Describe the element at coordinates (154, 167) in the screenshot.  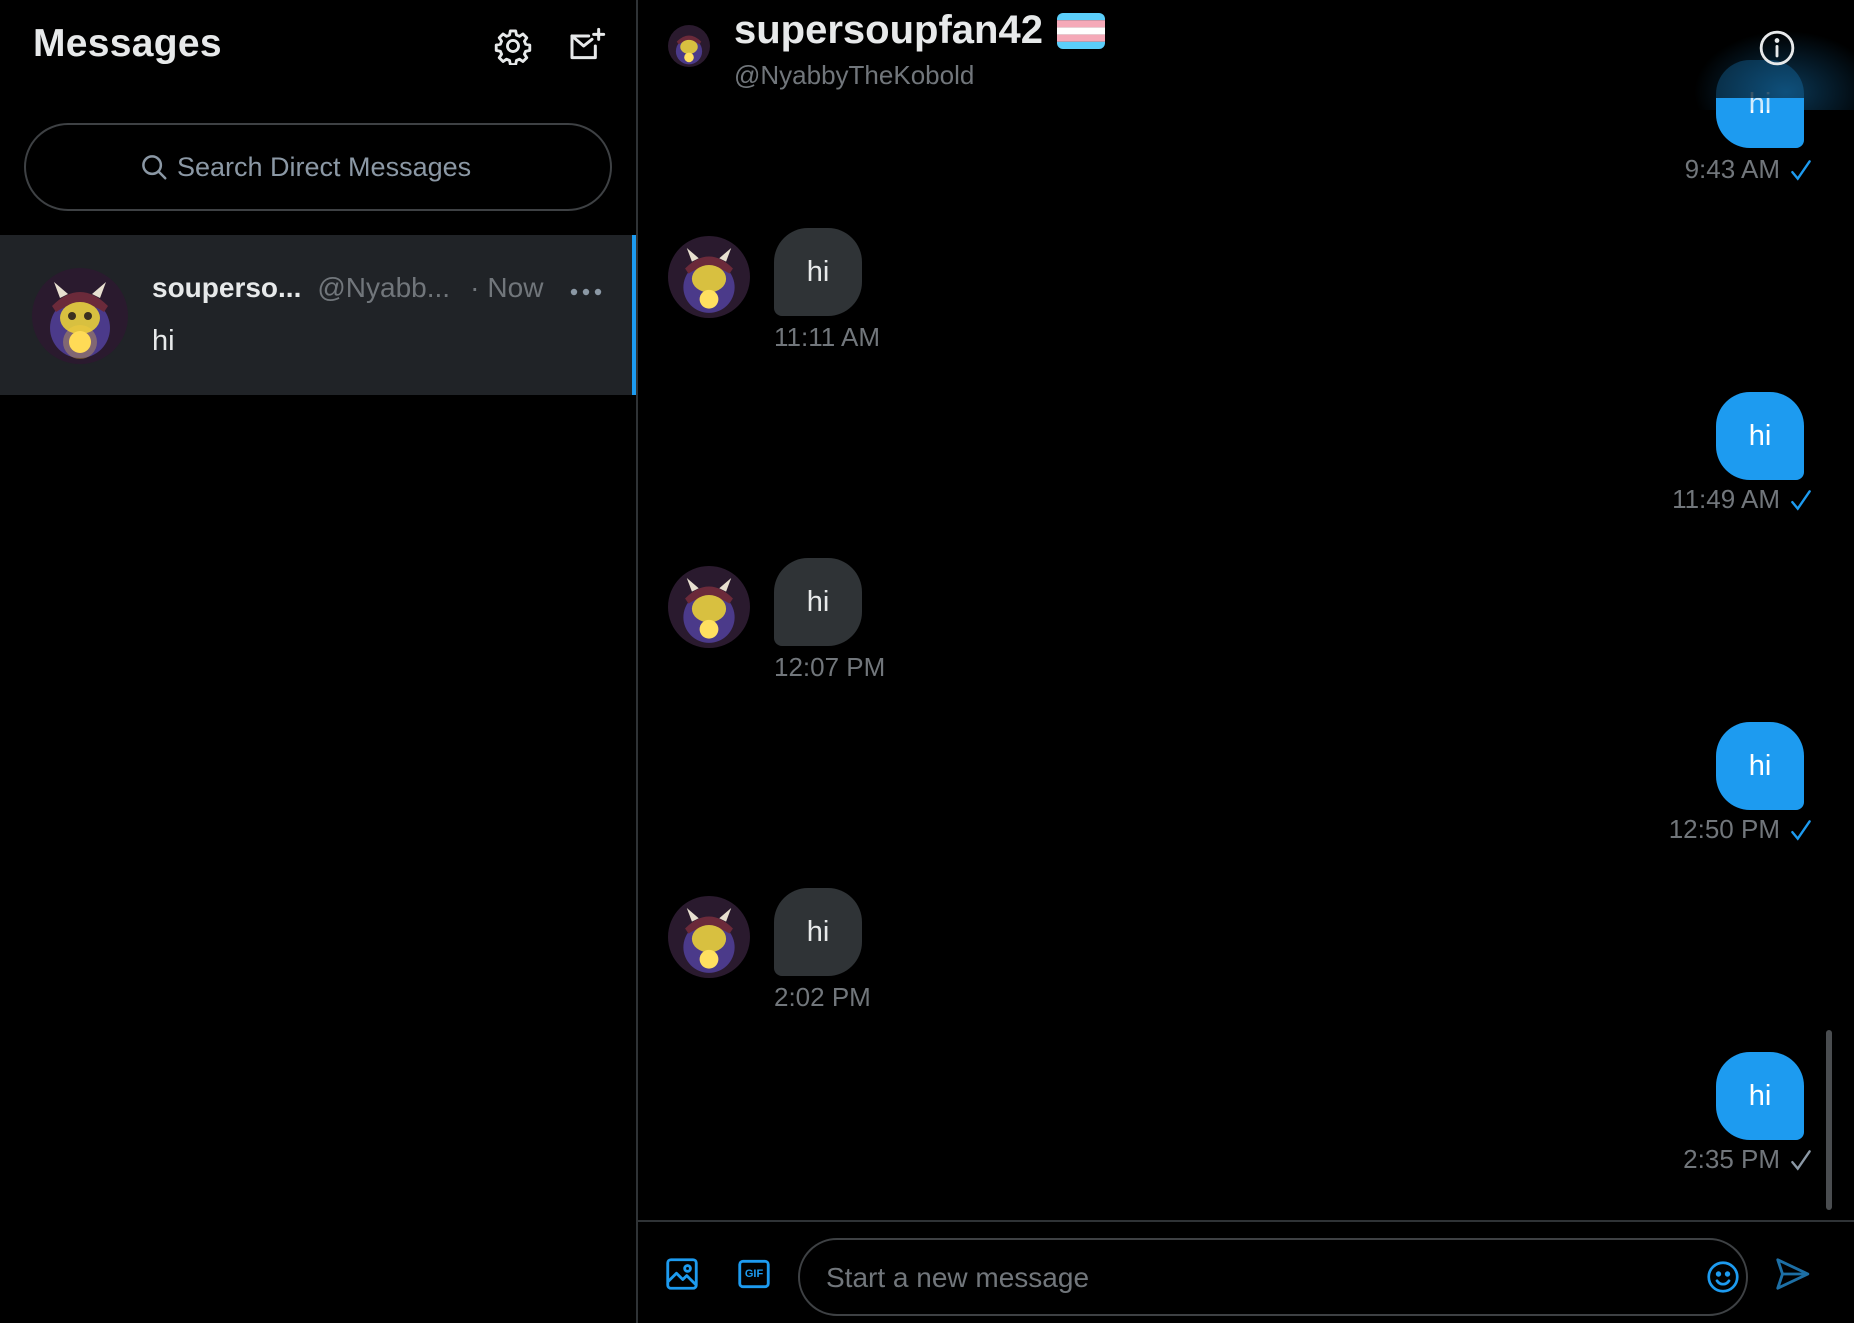
I see `search-icon` at that location.